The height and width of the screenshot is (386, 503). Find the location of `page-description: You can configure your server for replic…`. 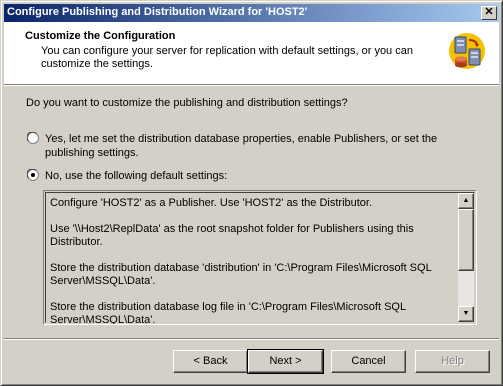

page-description: You can configure your server for replic… is located at coordinates (227, 57).